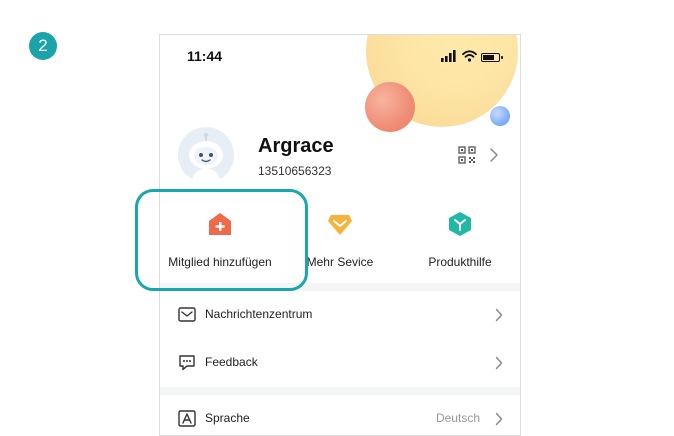 The image size is (674, 436). I want to click on profile-name: Argrace, so click(296, 146).